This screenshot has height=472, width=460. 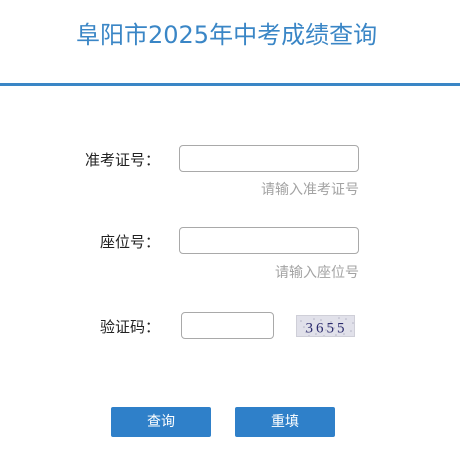 What do you see at coordinates (161, 422) in the screenshot?
I see `query-button: 查询` at bounding box center [161, 422].